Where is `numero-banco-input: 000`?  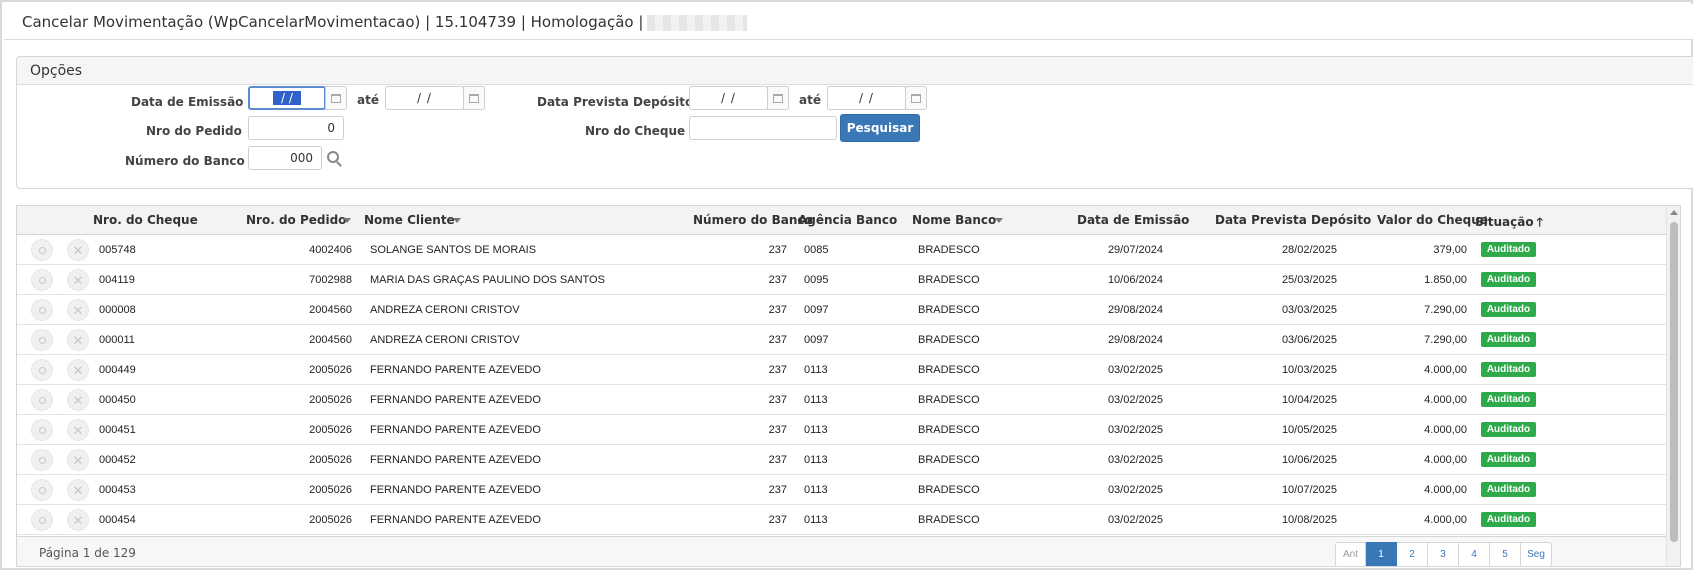
numero-banco-input: 000 is located at coordinates (285, 158).